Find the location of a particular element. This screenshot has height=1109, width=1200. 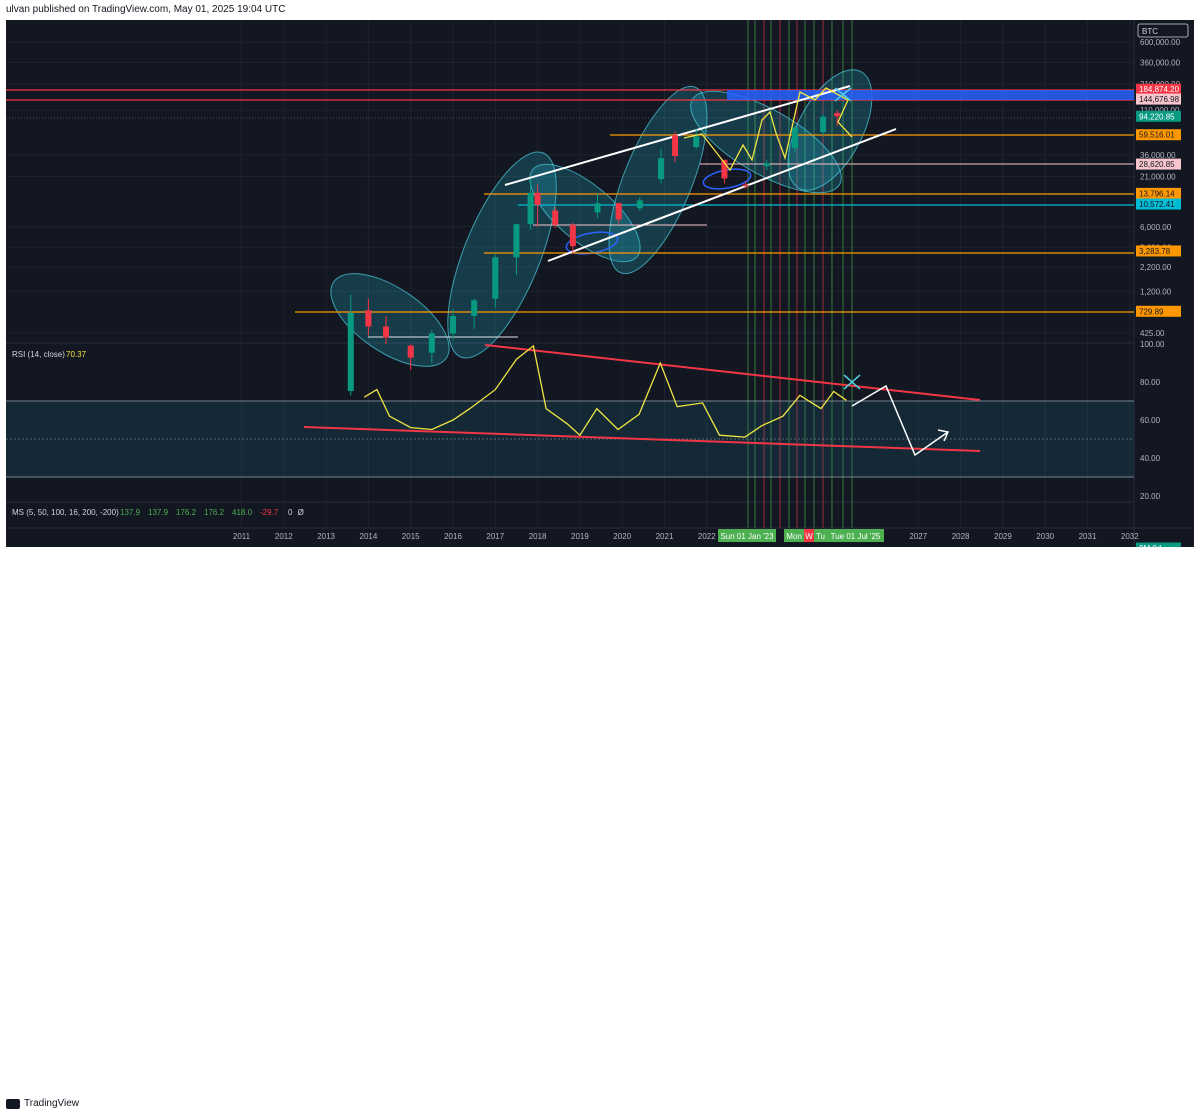

target-zone is located at coordinates (930, 95).